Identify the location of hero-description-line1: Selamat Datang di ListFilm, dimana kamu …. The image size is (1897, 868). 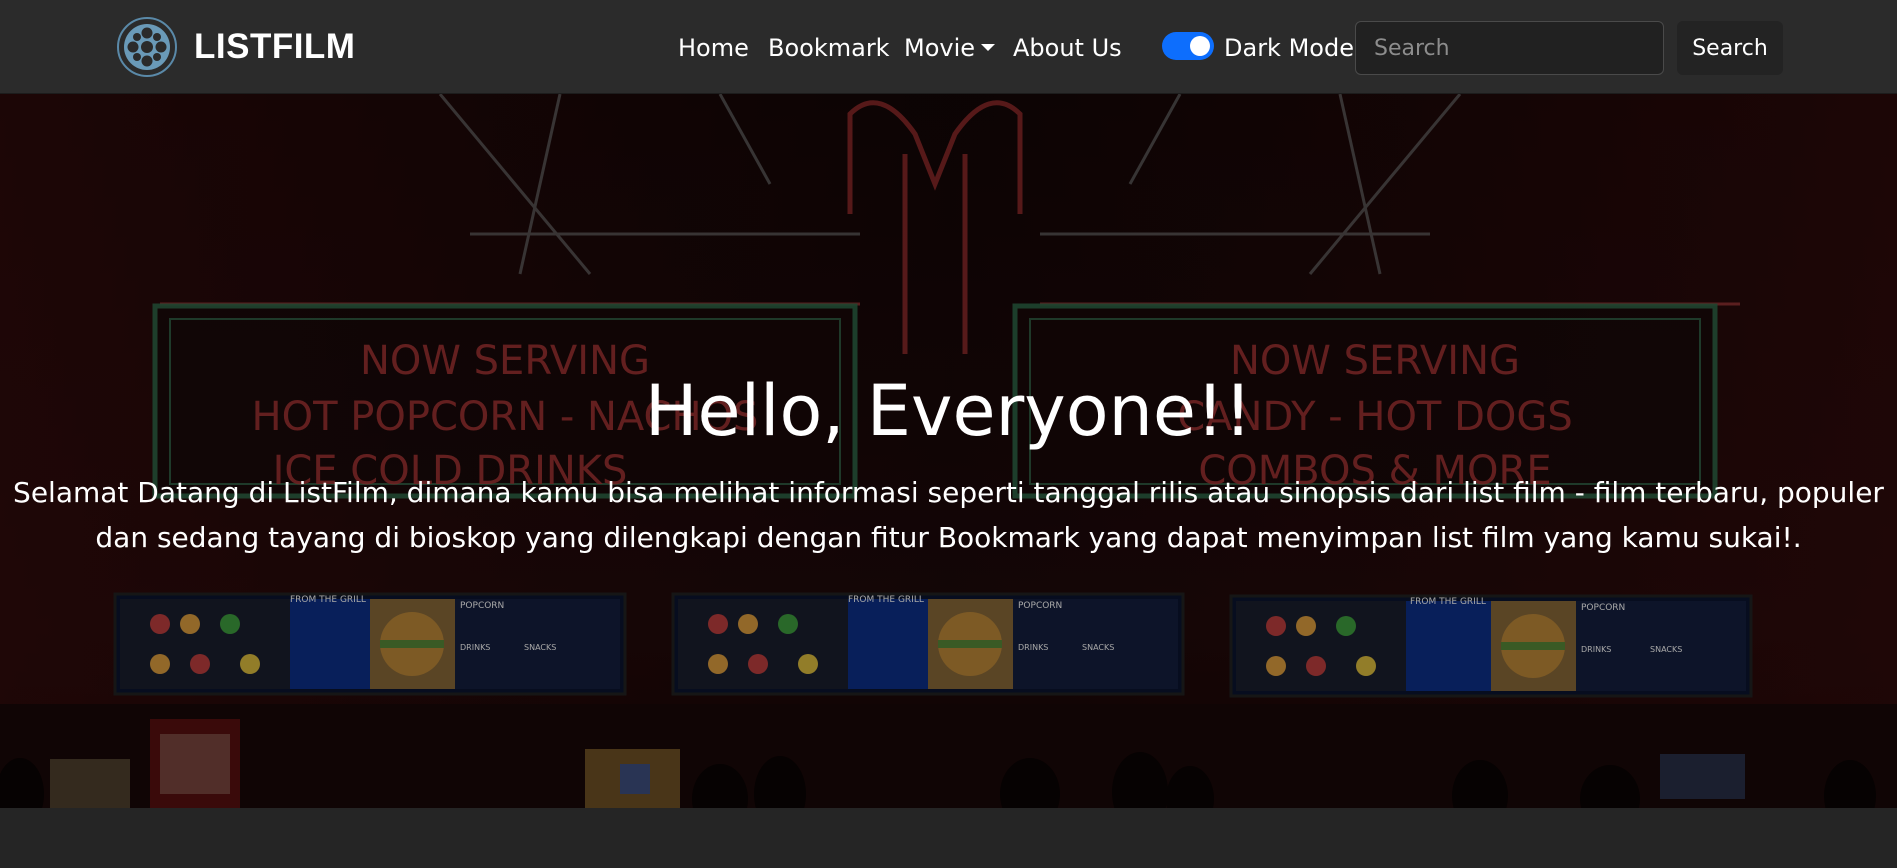
(948, 492).